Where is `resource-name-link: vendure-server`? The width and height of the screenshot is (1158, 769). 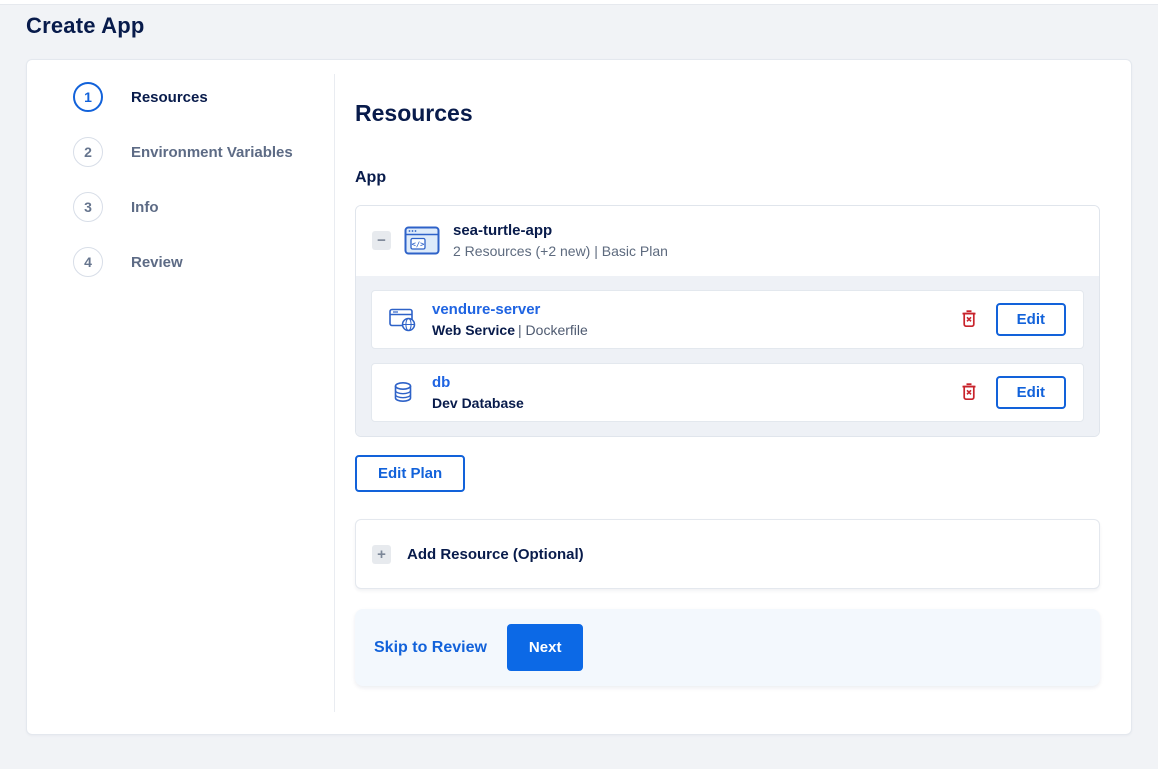
resource-name-link: vendure-server is located at coordinates (510, 309).